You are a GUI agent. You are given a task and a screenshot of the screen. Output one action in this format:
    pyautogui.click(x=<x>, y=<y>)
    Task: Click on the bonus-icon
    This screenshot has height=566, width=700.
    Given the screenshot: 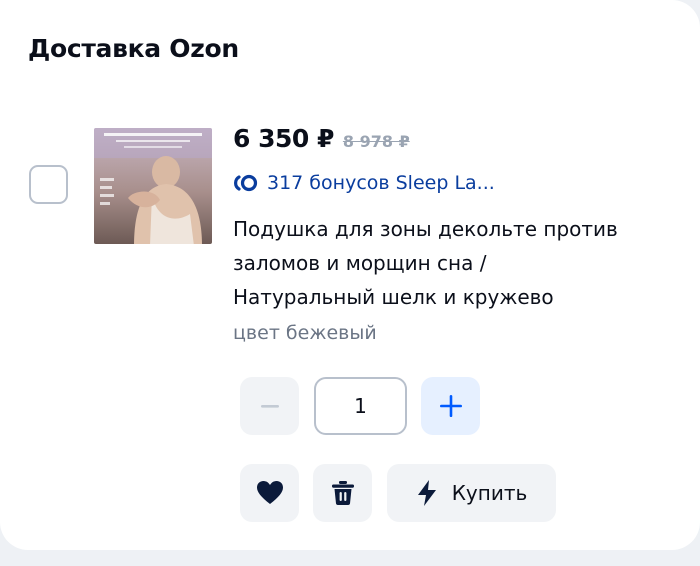 What is the action you would take?
    pyautogui.click(x=246, y=183)
    